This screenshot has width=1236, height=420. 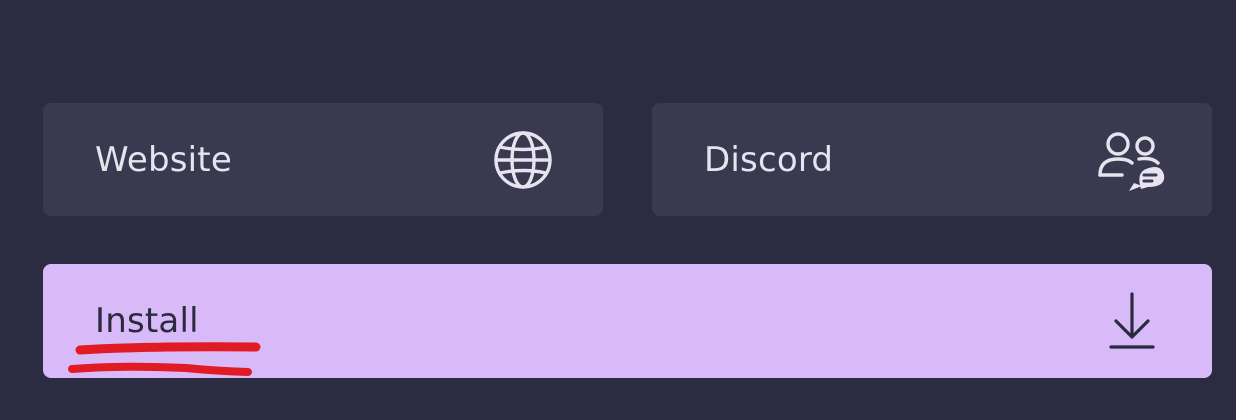 I want to click on community-chat-icon, so click(x=1131, y=161).